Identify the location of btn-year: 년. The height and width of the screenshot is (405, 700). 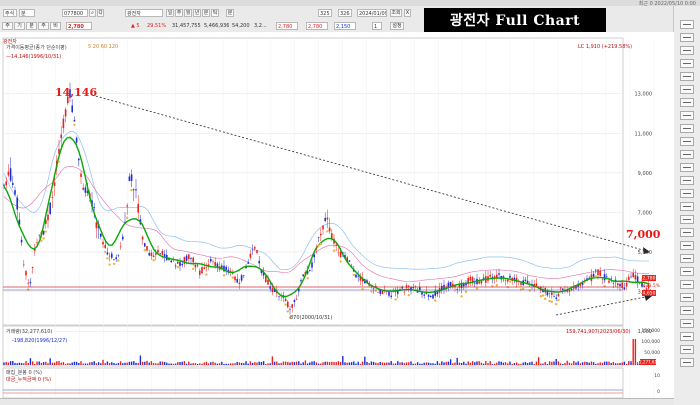
(197, 13).